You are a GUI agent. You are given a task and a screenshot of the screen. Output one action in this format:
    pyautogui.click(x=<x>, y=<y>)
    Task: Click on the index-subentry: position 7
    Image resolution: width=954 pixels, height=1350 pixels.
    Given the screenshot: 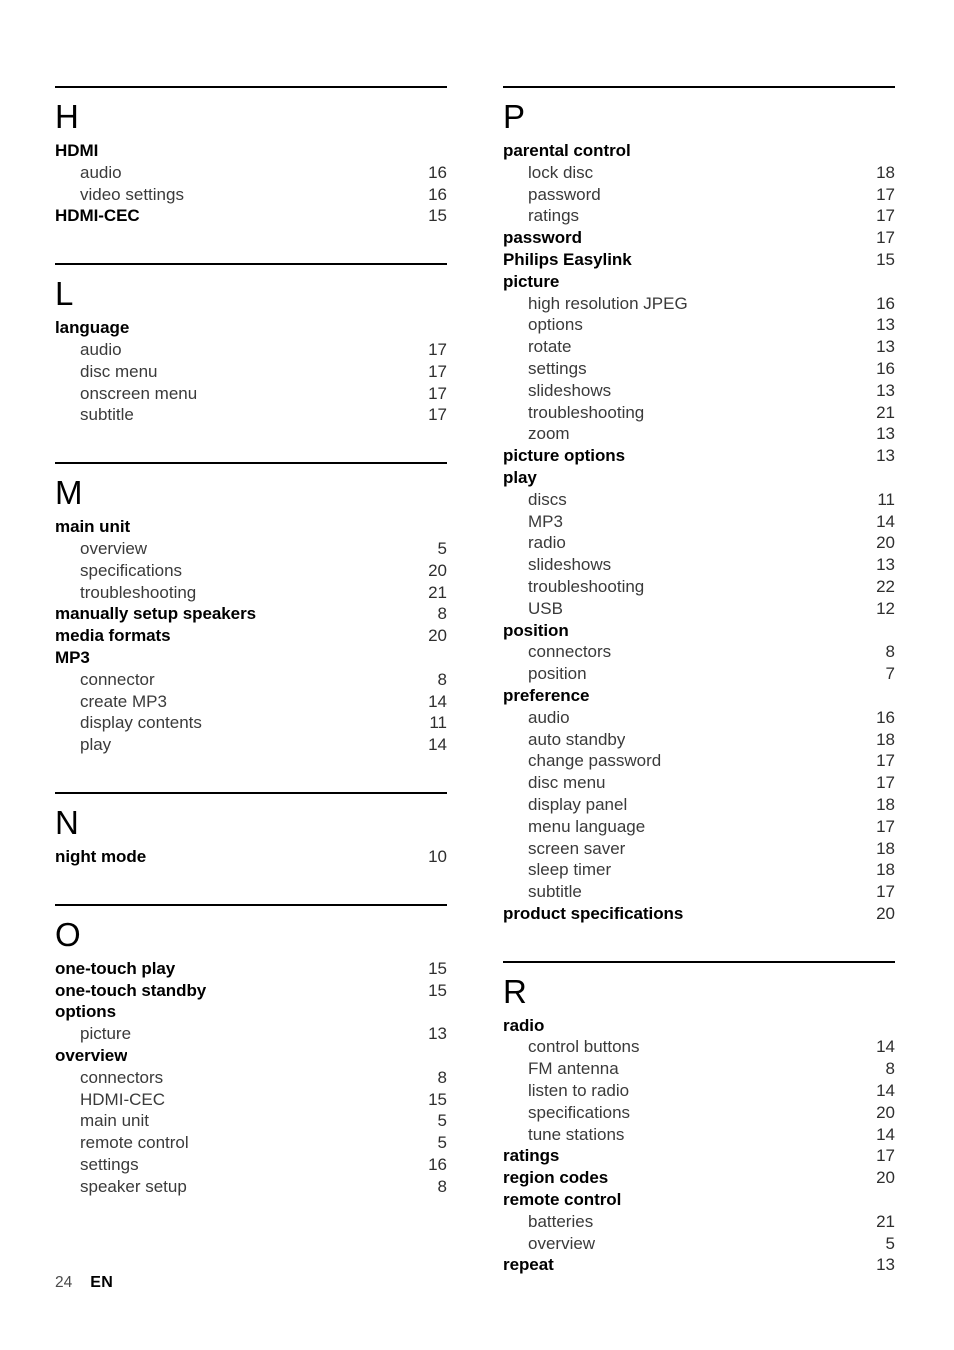 What is the action you would take?
    pyautogui.click(x=699, y=674)
    